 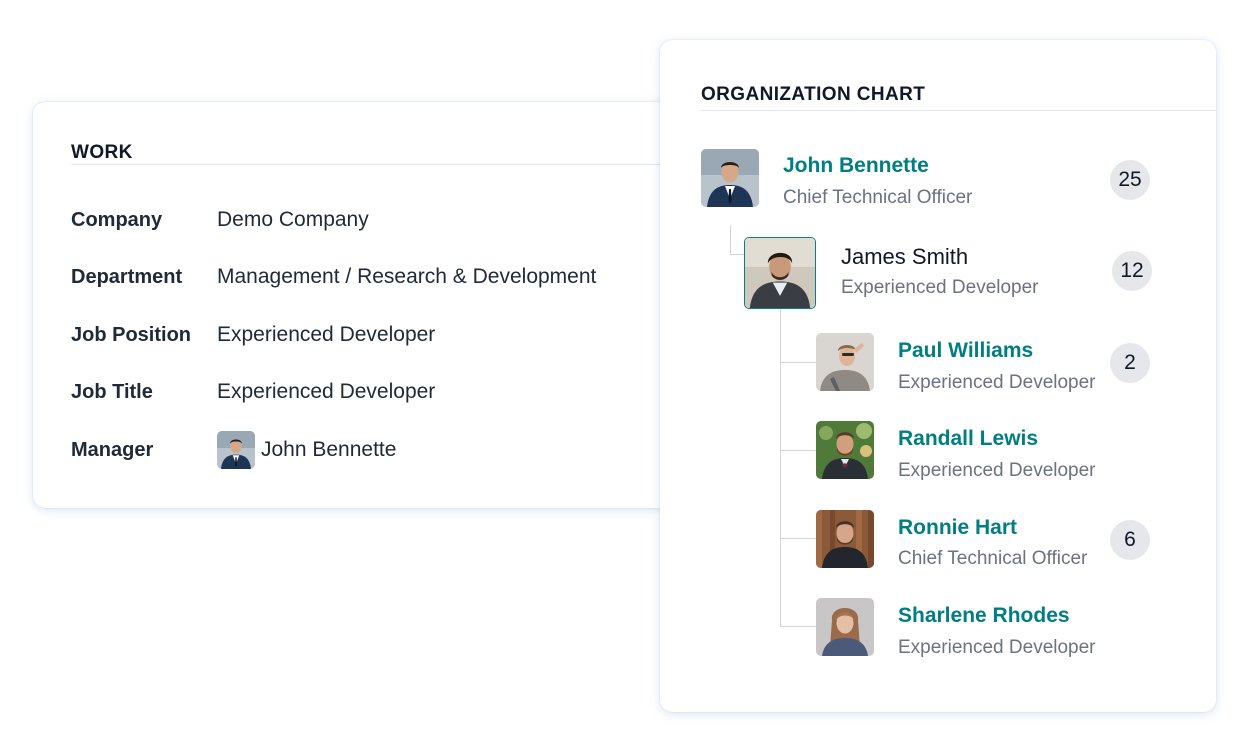 What do you see at coordinates (856, 166) in the screenshot?
I see `manager-name-link: John Bennette` at bounding box center [856, 166].